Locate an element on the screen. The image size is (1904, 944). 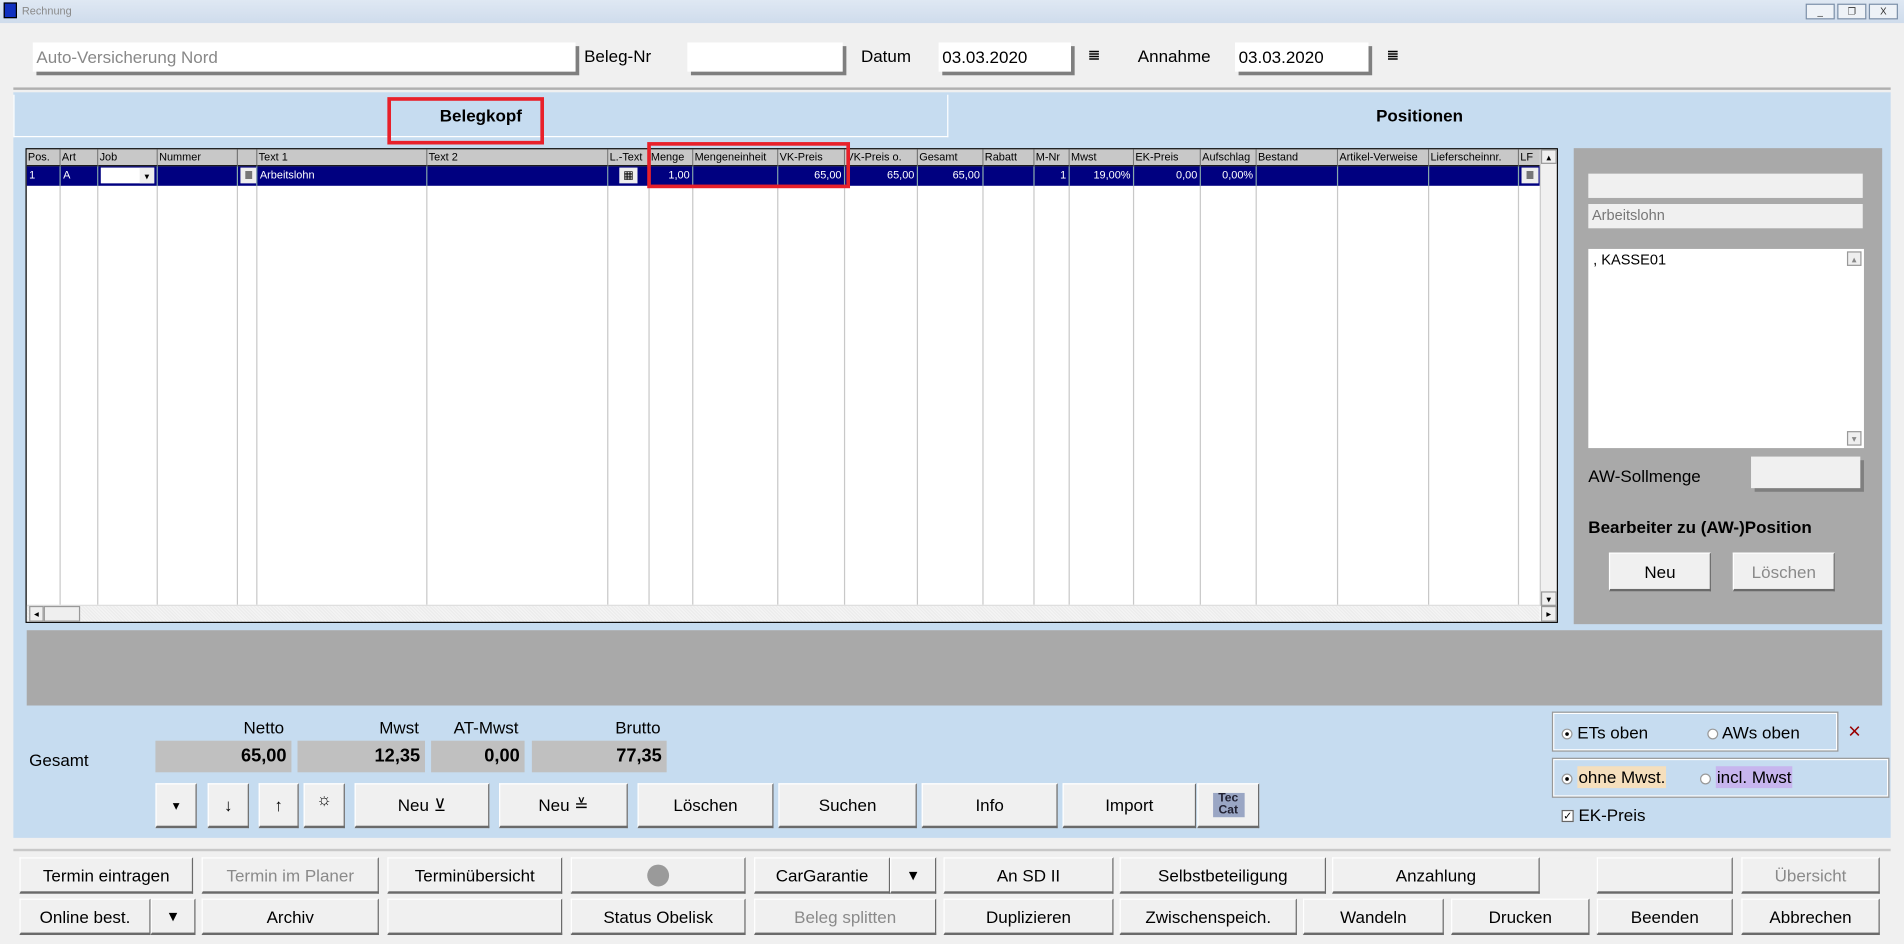
column-header: Nummer is located at coordinates (198, 158).